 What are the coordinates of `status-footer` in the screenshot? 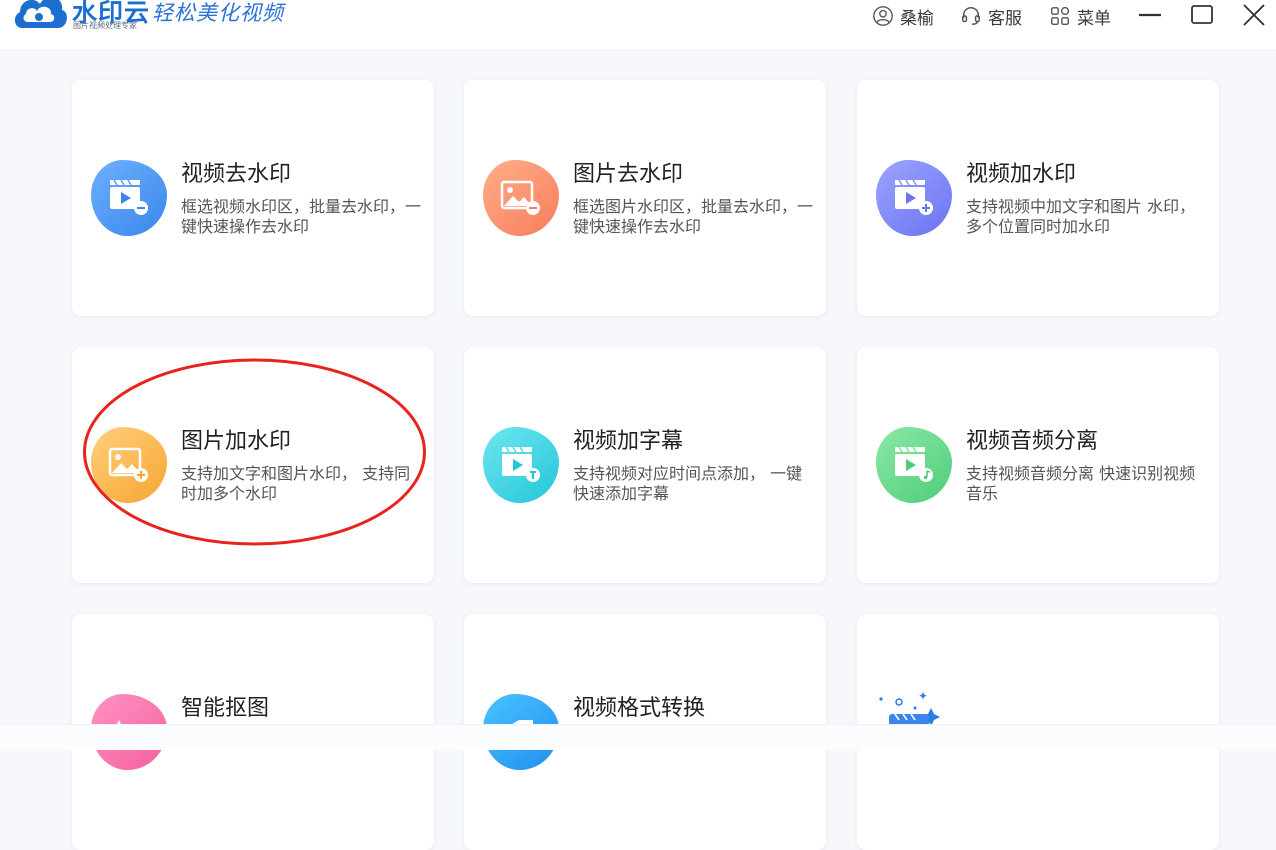 It's located at (638, 737).